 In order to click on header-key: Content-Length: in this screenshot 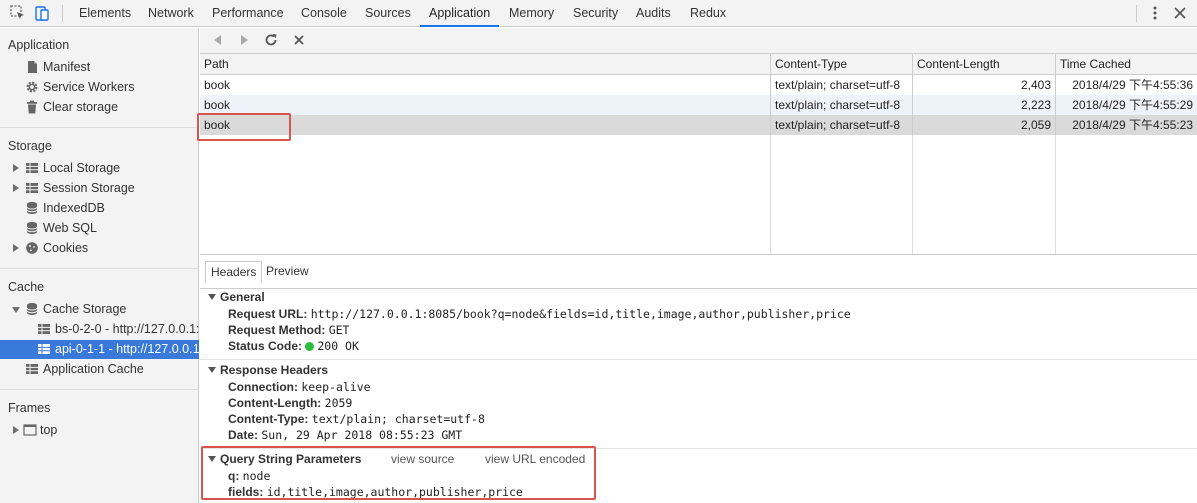, I will do `click(275, 403)`.